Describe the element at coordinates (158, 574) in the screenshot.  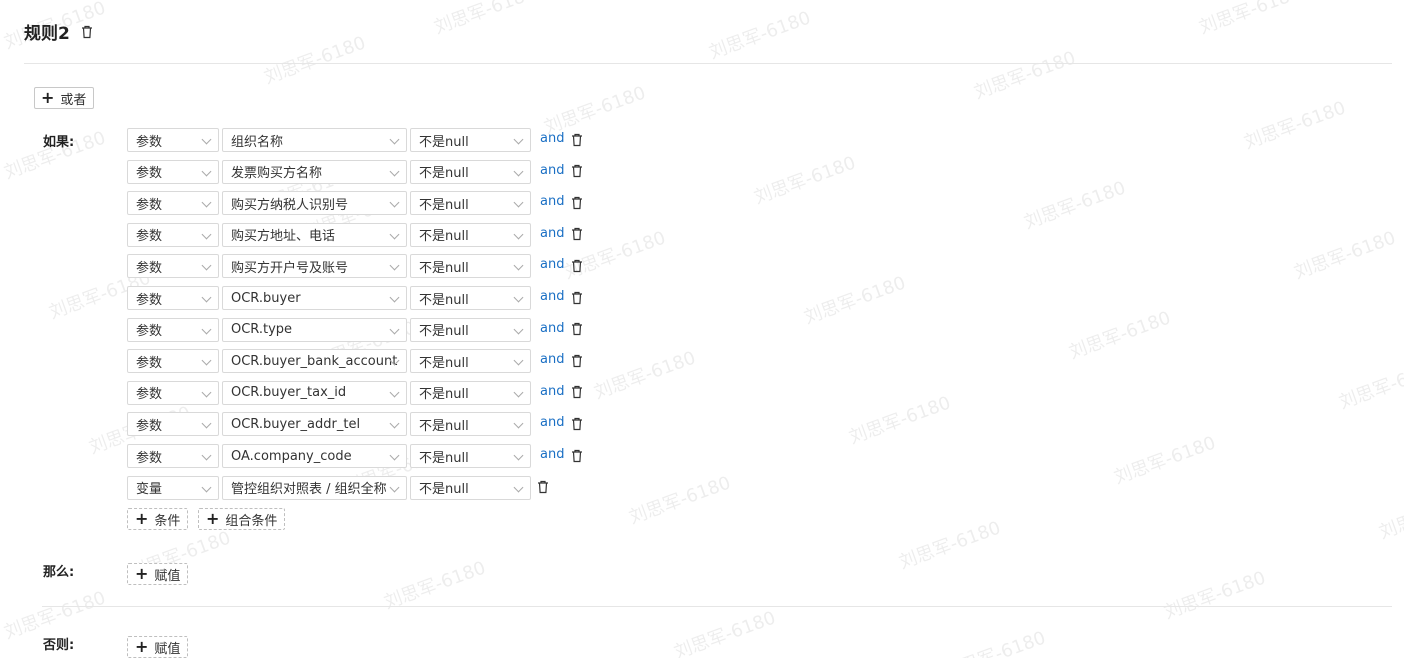
I see `then-assign-button: + 赋值` at that location.